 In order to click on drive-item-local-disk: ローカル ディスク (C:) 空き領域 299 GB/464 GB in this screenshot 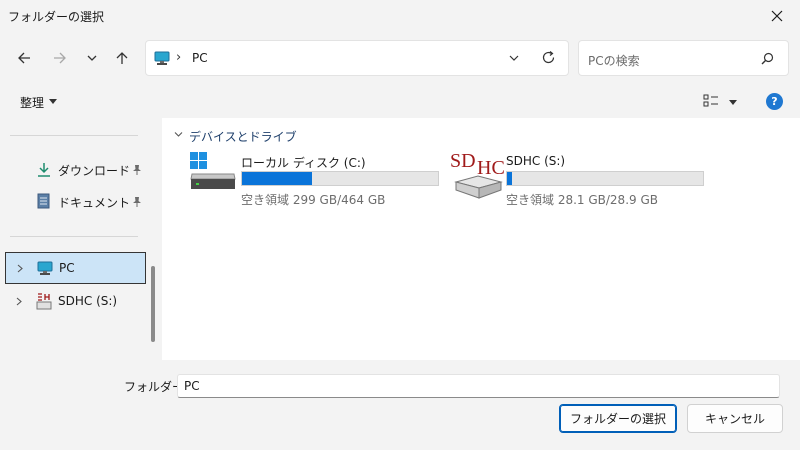, I will do `click(314, 180)`.